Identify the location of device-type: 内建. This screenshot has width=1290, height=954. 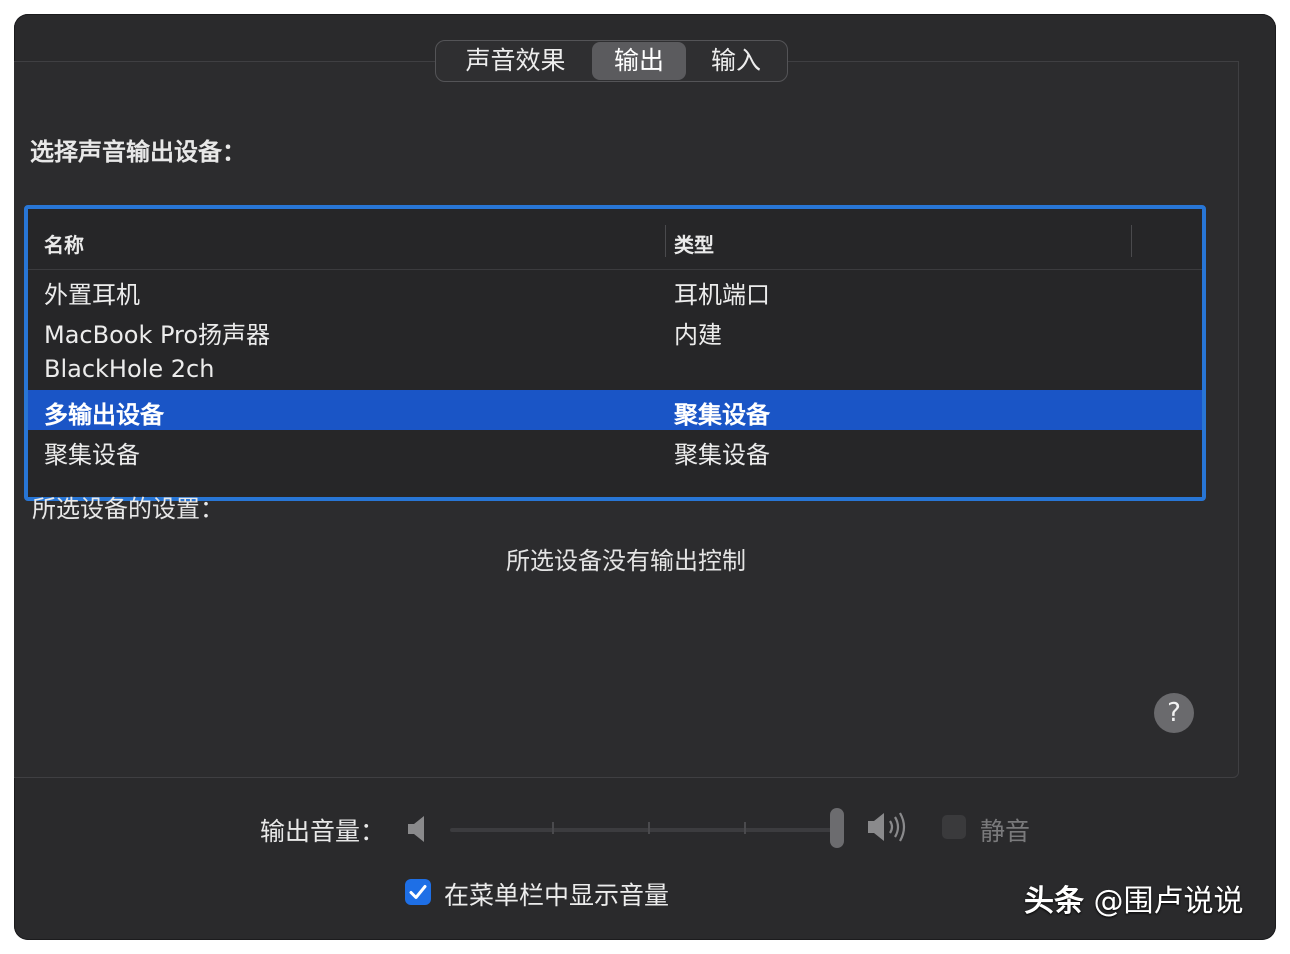
(698, 335).